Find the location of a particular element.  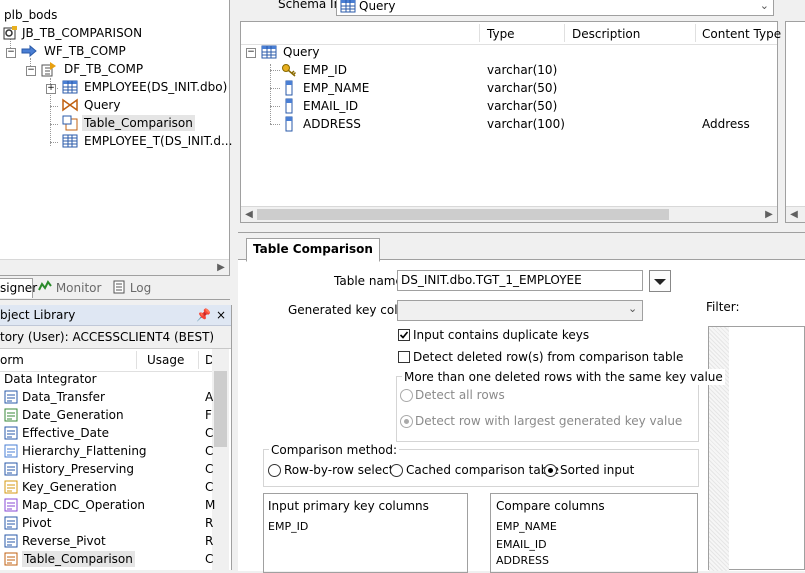

tree-item-source-table: EMPLOYEE(DS_INIT.dbo) is located at coordinates (155, 87).